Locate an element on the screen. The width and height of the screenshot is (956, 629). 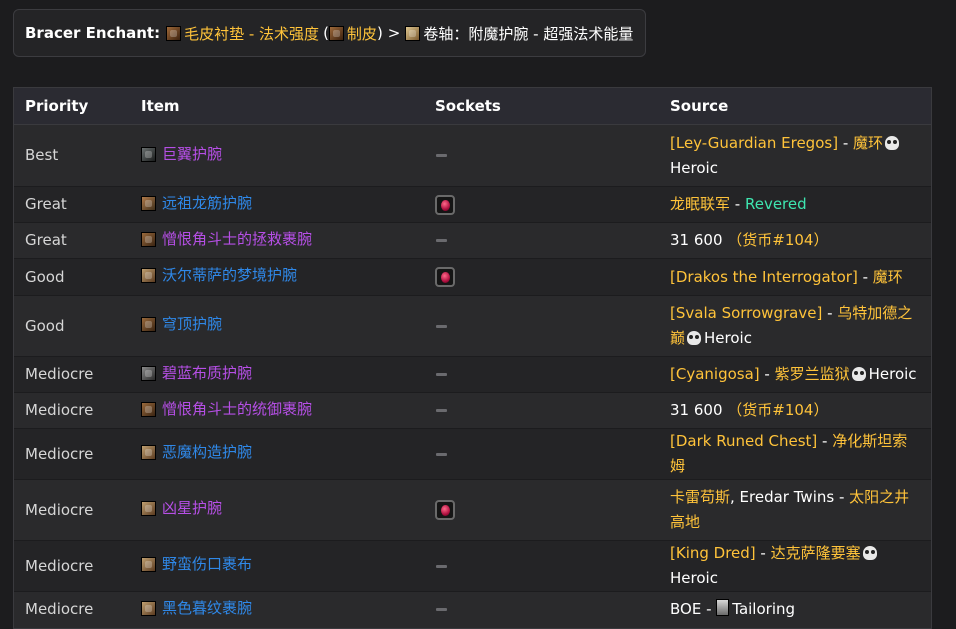
item-link: 沃尔蒂萨的梦境护腕 is located at coordinates (219, 275).